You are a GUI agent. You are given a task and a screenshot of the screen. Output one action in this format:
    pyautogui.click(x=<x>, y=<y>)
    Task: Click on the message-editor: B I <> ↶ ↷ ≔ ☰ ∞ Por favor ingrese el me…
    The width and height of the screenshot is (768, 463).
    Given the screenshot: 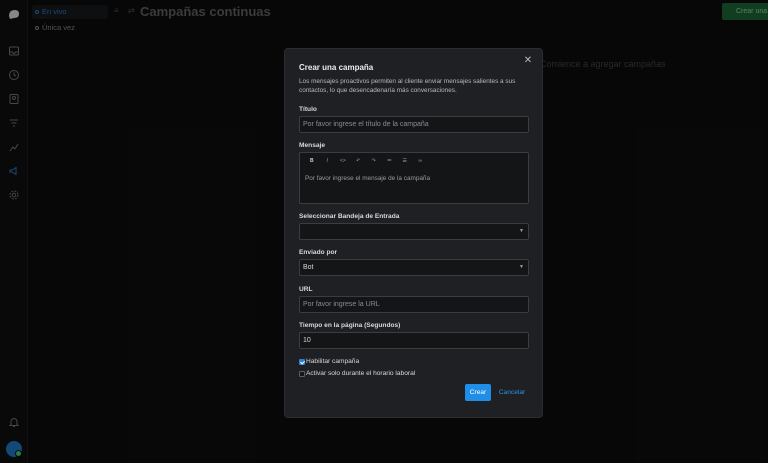 What is the action you would take?
    pyautogui.click(x=414, y=178)
    